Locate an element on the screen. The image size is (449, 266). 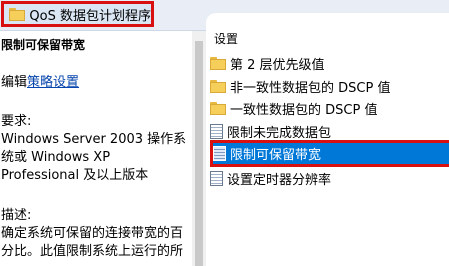
list-item: 限制未完成数据包 is located at coordinates (329, 131).